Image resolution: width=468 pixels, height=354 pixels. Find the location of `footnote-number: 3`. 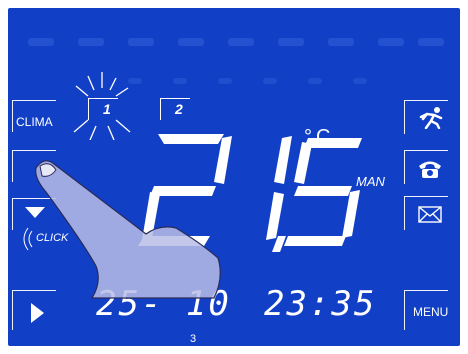

footnote-number: 3 is located at coordinates (193, 339).